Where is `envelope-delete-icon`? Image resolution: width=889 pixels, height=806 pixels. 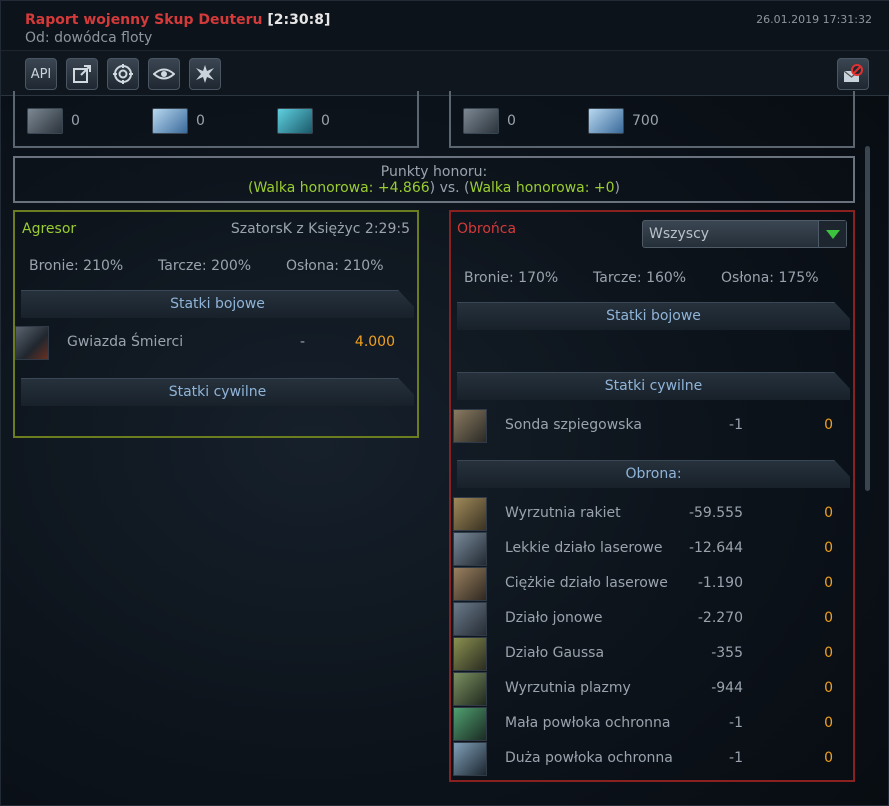
envelope-delete-icon is located at coordinates (853, 73).